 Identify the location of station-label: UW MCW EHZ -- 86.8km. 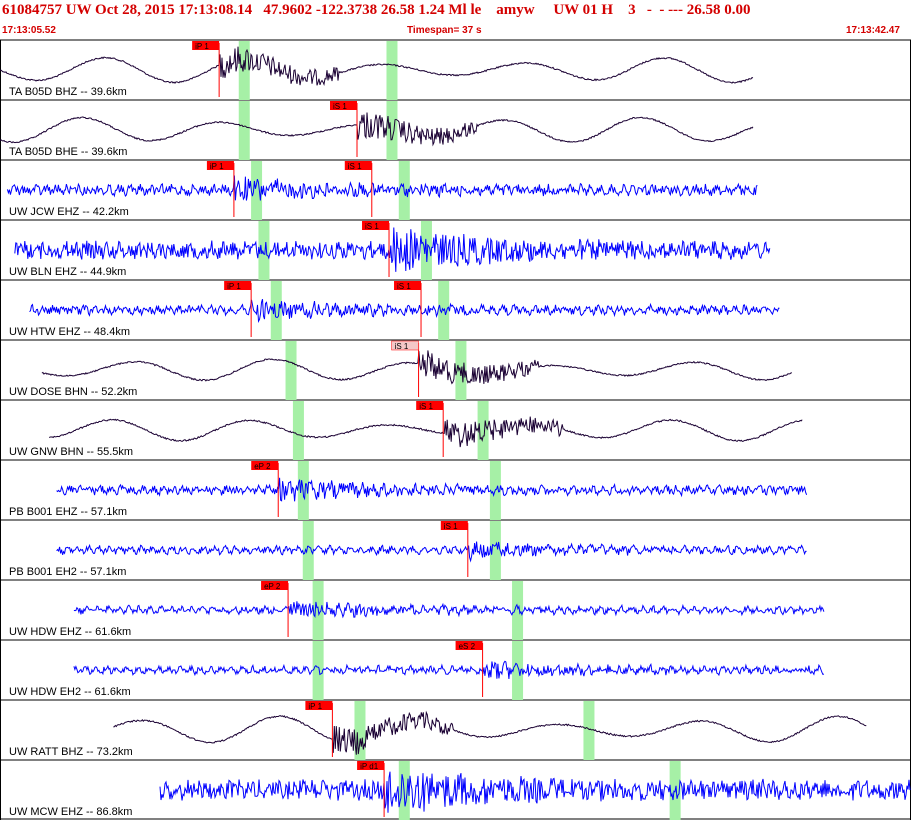
(70, 812).